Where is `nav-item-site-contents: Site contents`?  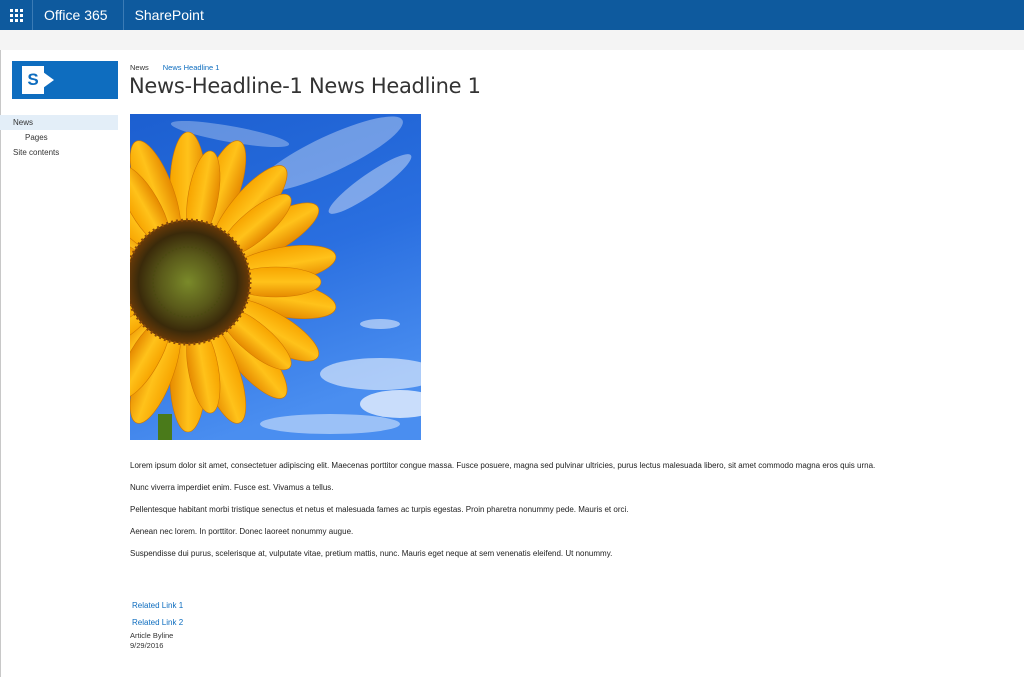 nav-item-site-contents: Site contents is located at coordinates (59, 152).